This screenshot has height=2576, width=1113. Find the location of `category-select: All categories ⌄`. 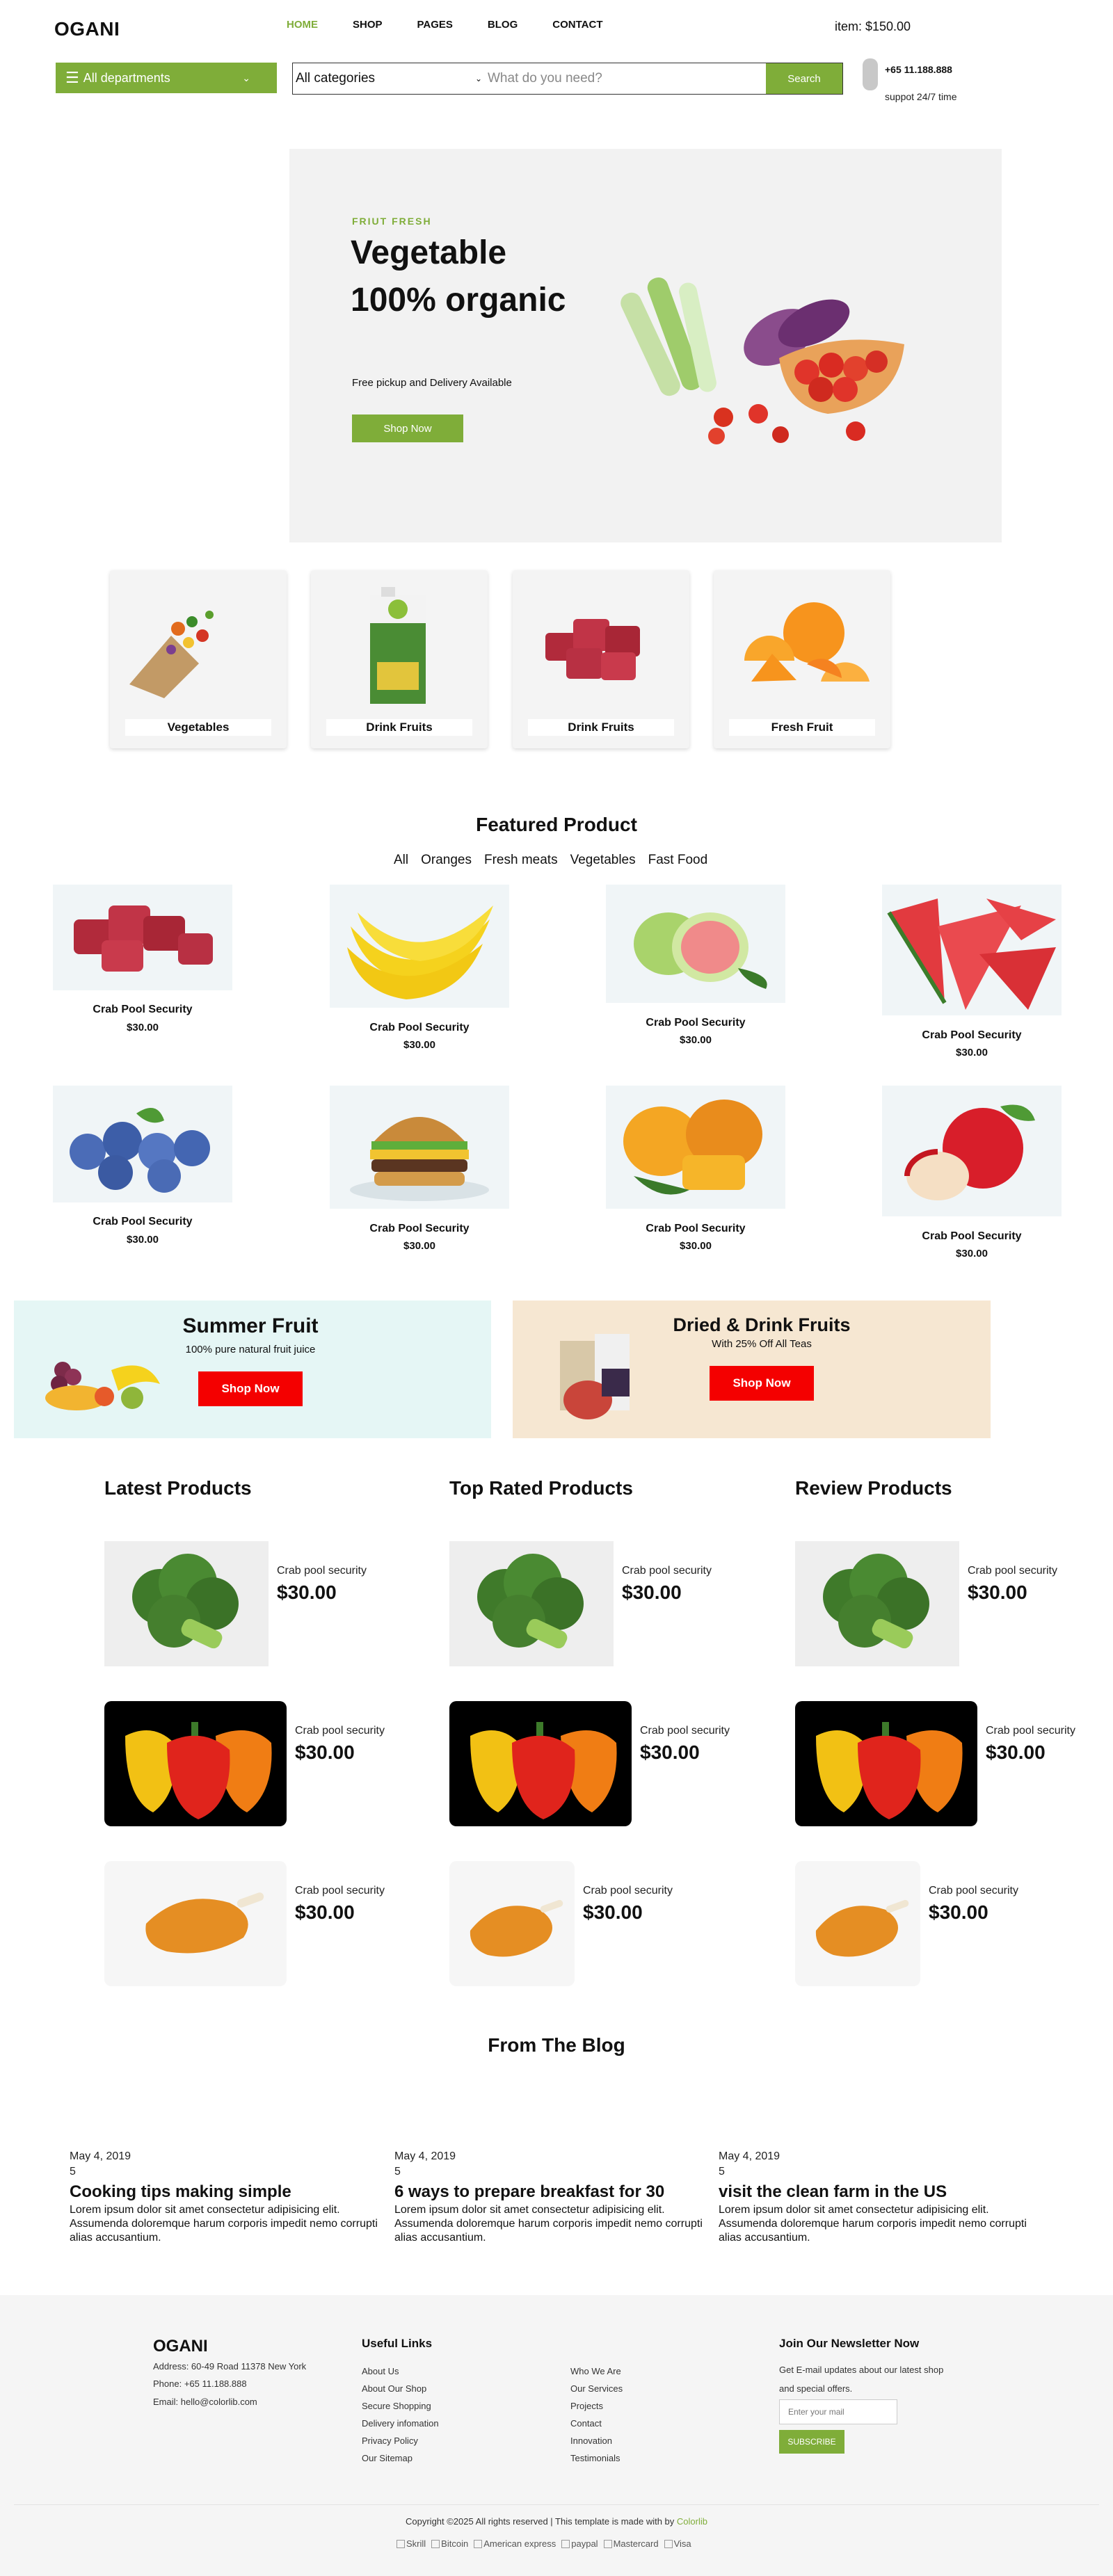

category-select: All categories ⌄ is located at coordinates (389, 78).